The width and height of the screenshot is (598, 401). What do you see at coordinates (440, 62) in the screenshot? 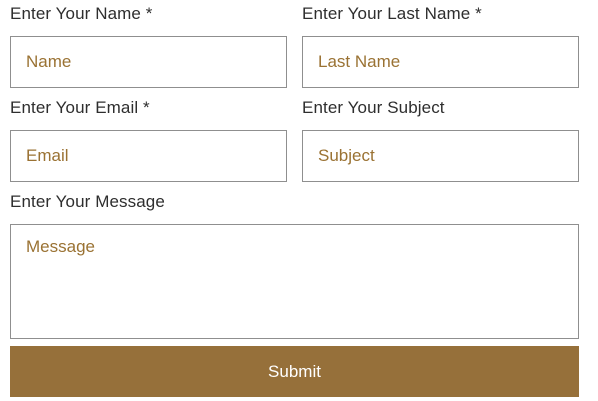
I see `last-name-input` at bounding box center [440, 62].